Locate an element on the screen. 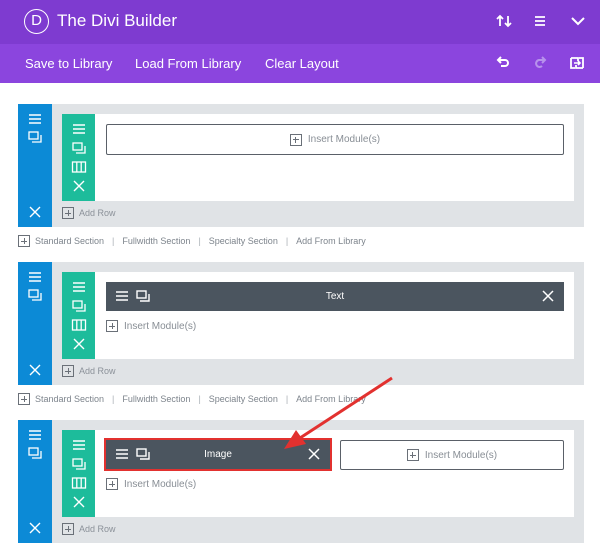 The height and width of the screenshot is (551, 600). save-to-library-button: Save to Library is located at coordinates (68, 63).